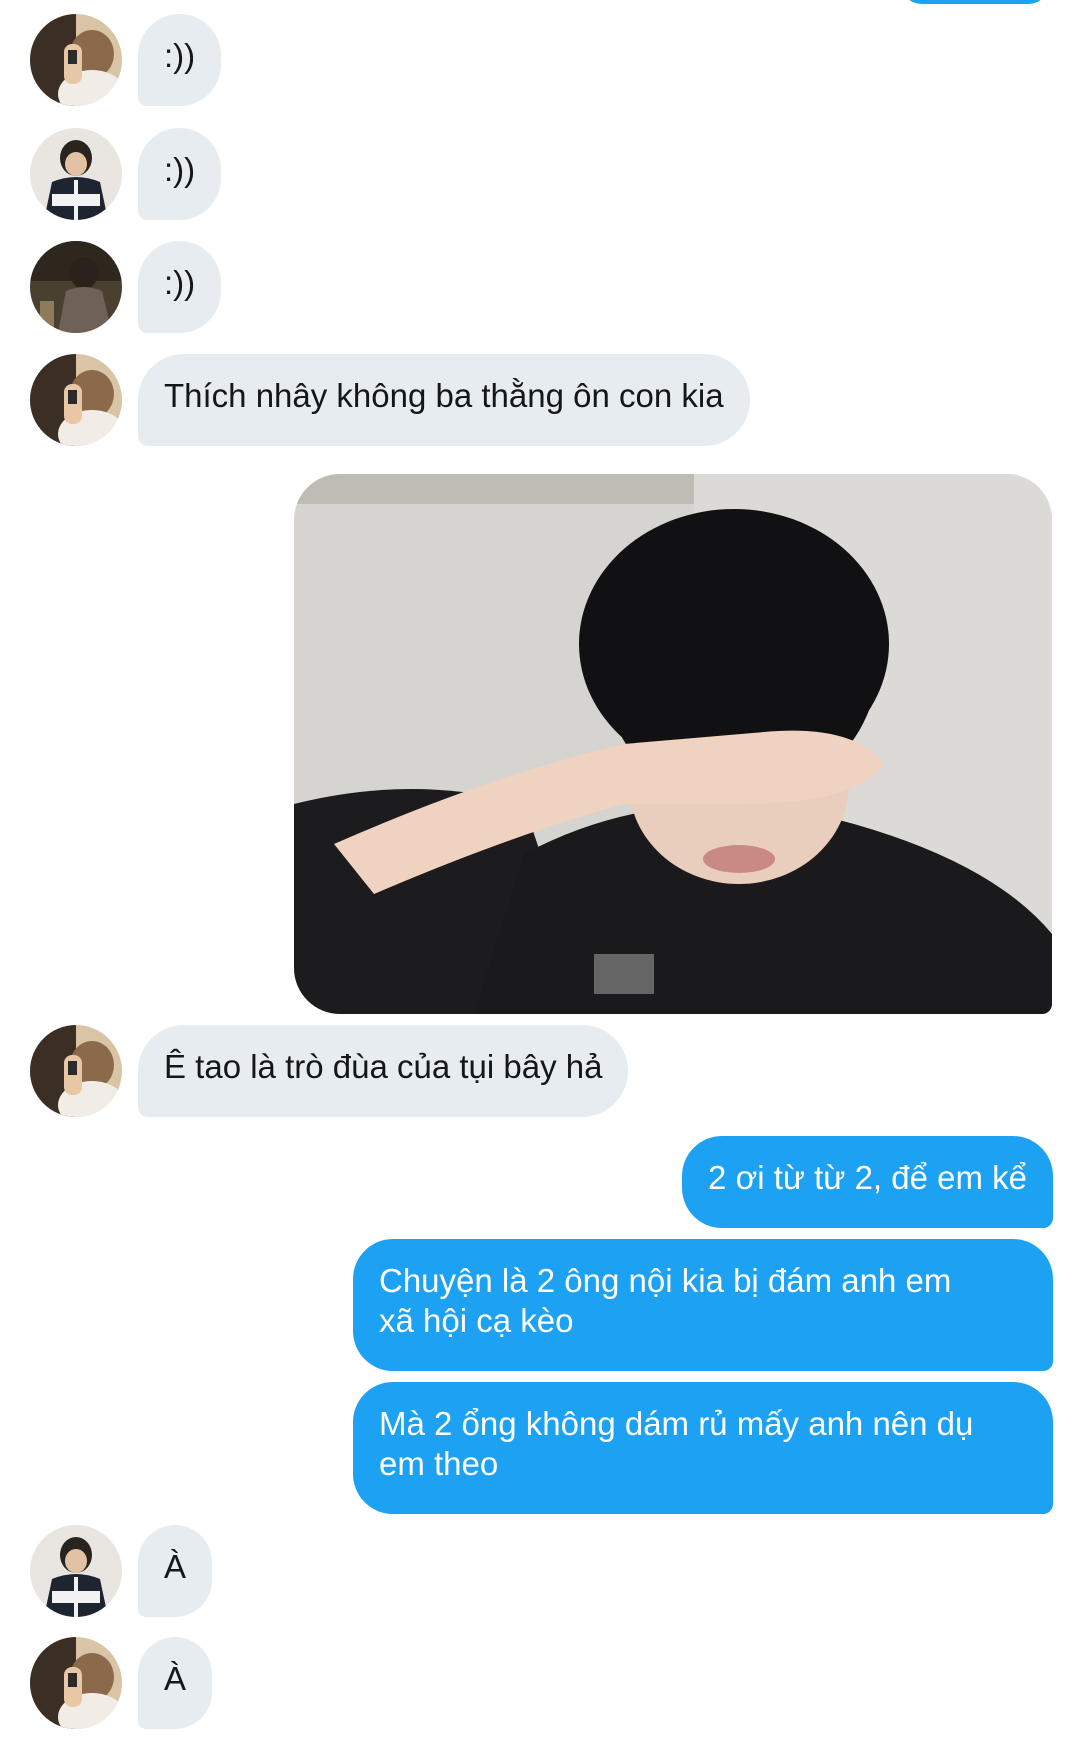  What do you see at coordinates (76, 287) in the screenshot?
I see `avatar-dark-photo` at bounding box center [76, 287].